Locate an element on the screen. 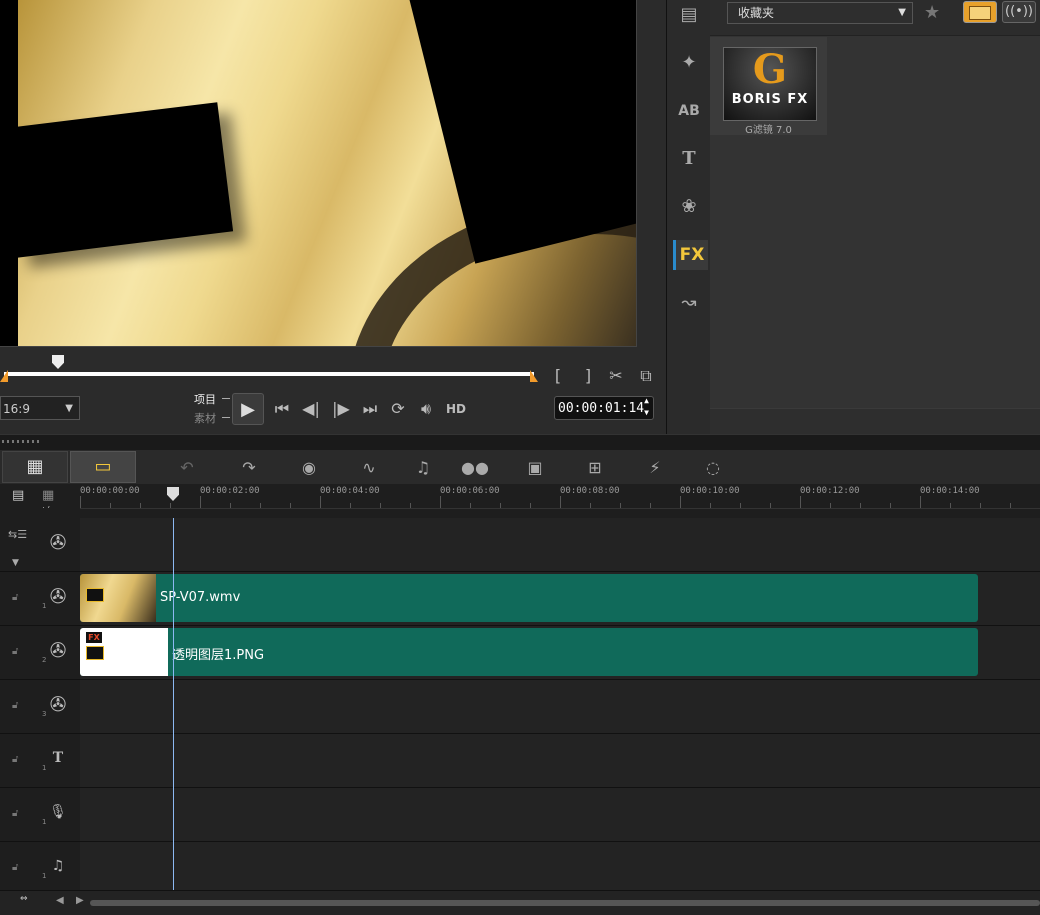  timeline-view-icon: ▭ is located at coordinates (103, 467).